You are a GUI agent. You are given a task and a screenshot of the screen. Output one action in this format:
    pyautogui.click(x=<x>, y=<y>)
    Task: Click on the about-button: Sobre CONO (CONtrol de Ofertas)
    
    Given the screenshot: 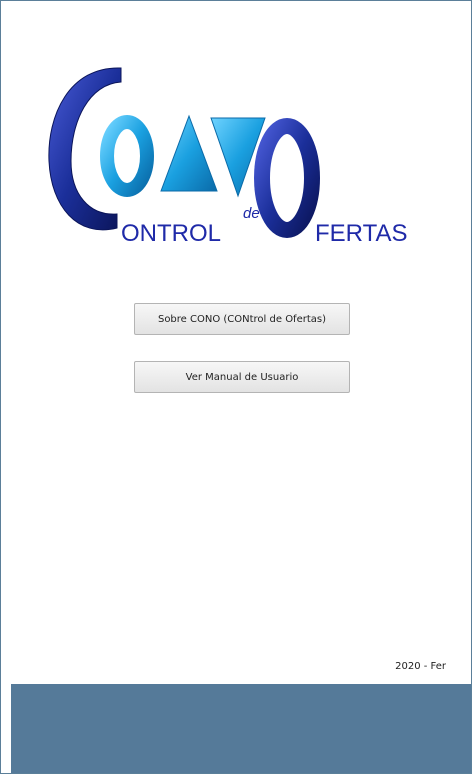 What is the action you would take?
    pyautogui.click(x=242, y=319)
    